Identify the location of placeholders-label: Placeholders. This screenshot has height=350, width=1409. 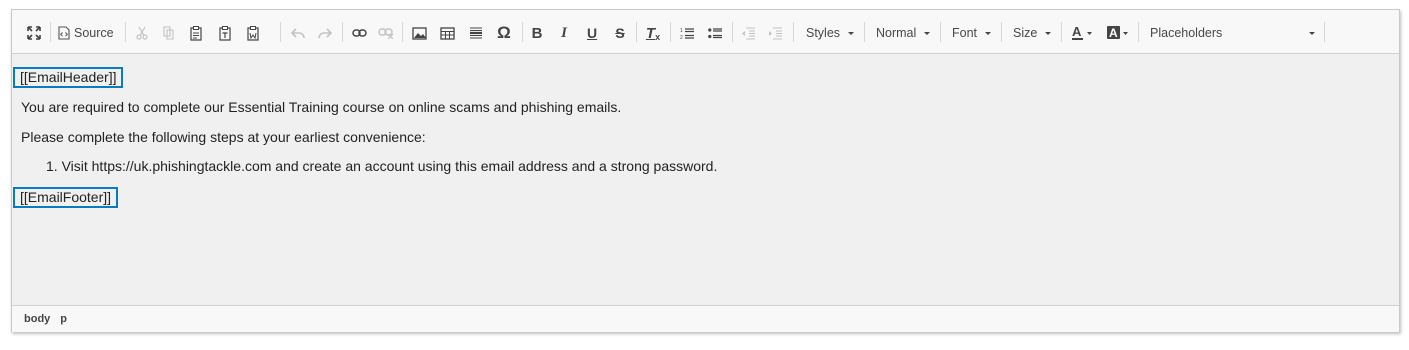
(1186, 33).